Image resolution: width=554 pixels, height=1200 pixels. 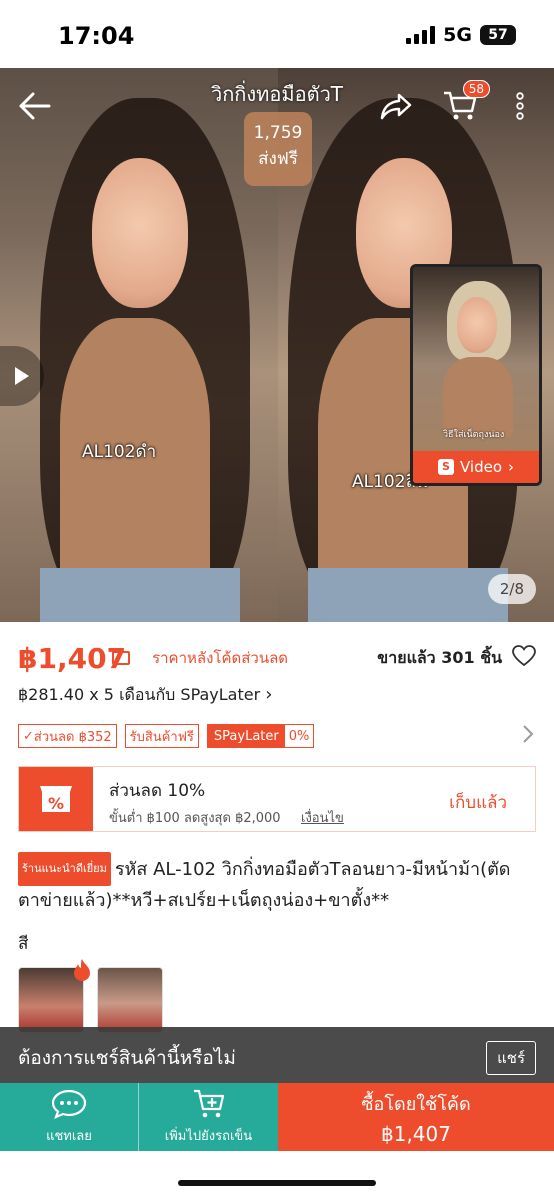 What do you see at coordinates (465, 103) in the screenshot?
I see `cart-button: 58` at bounding box center [465, 103].